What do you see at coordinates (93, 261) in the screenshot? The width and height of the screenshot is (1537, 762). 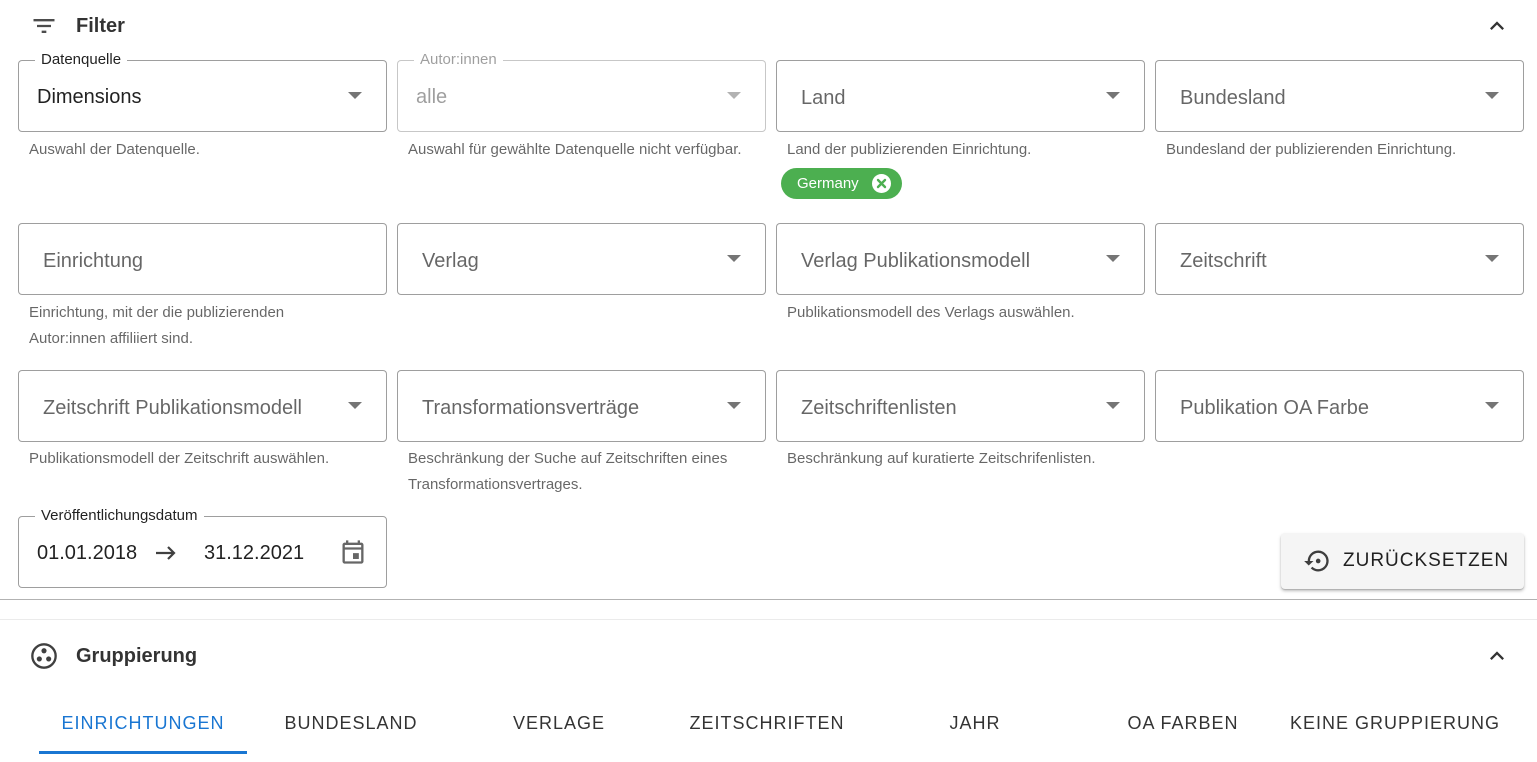 I see `einrichtung-placeholder: Einrichtung` at bounding box center [93, 261].